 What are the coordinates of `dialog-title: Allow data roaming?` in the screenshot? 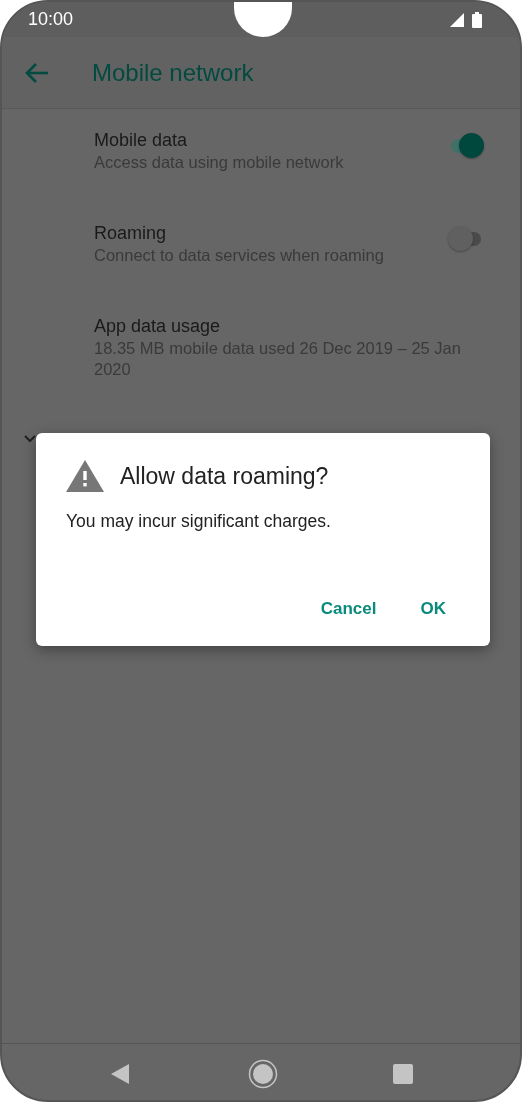 It's located at (224, 476).